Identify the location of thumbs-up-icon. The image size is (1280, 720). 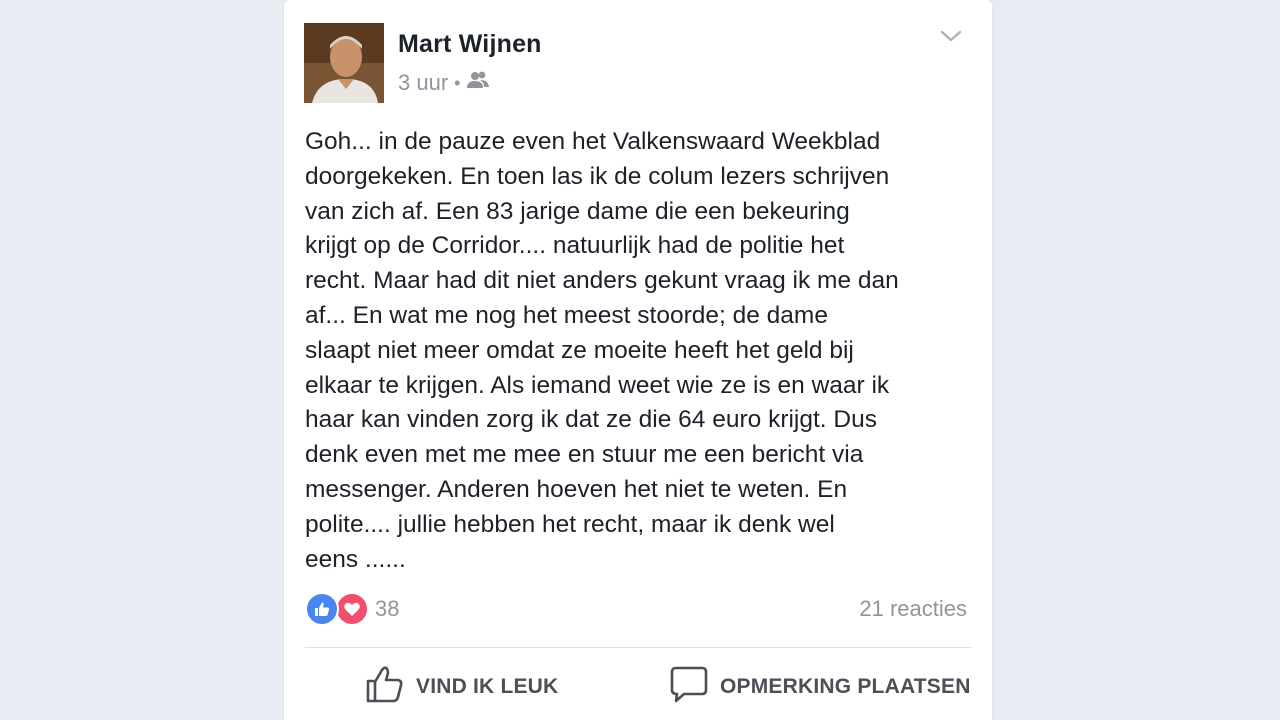
(385, 687).